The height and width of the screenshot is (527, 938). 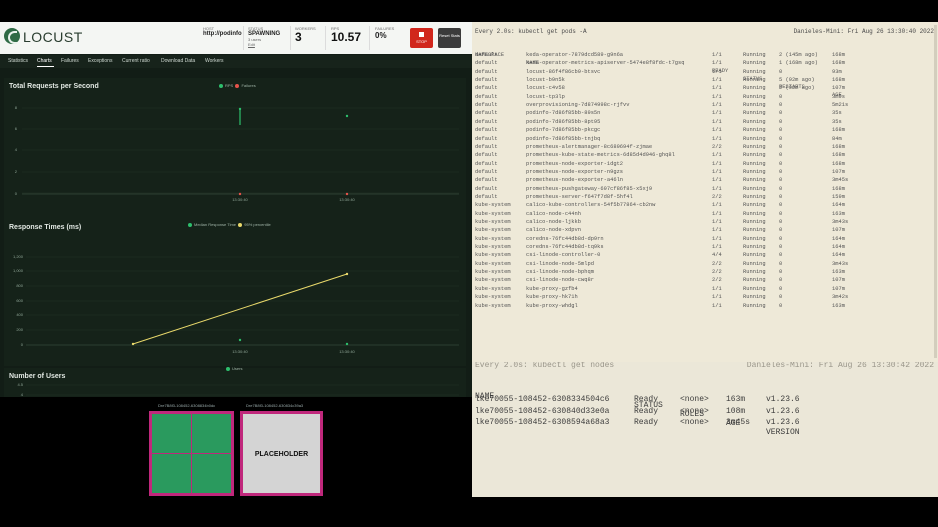 What do you see at coordinates (18, 61) in the screenshot?
I see `tab-statistics: Statistics` at bounding box center [18, 61].